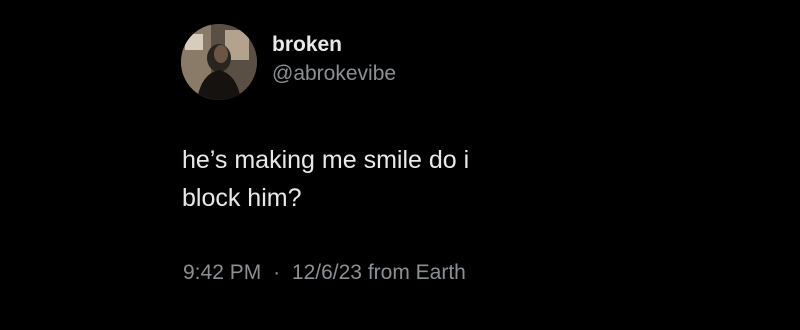  What do you see at coordinates (334, 60) in the screenshot?
I see `author-info: broken @abrokevibe` at bounding box center [334, 60].